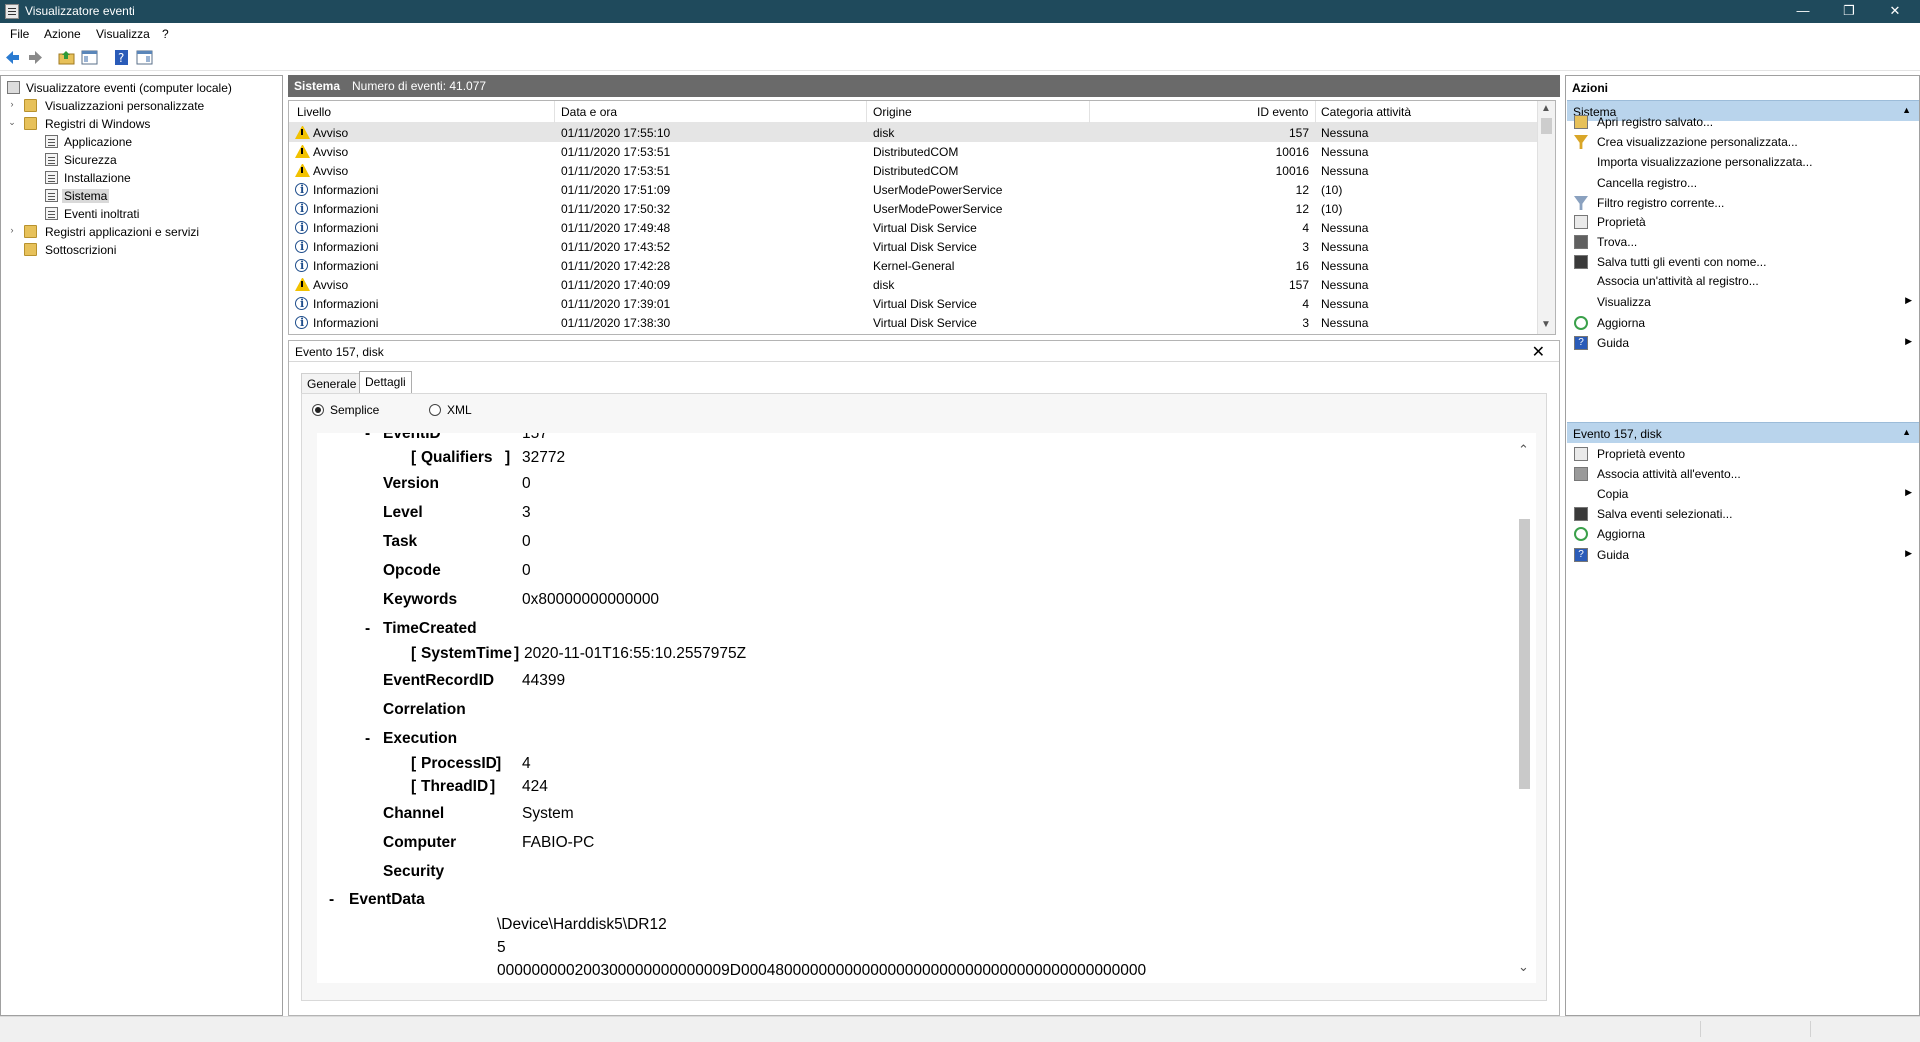 The height and width of the screenshot is (1042, 1920). Describe the element at coordinates (1523, 967) in the screenshot. I see `chevron-down-icon: ⌄` at that location.